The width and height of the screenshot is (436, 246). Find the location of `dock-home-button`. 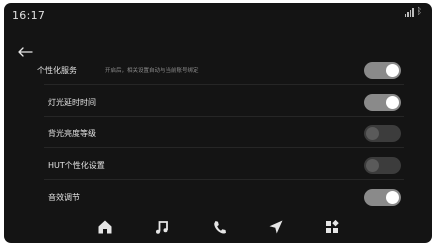

dock-home-button is located at coordinates (105, 227).